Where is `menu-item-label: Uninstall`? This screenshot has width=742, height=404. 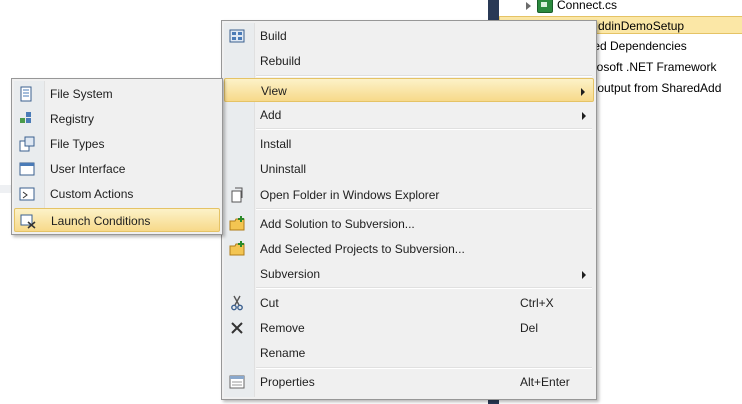
menu-item-label: Uninstall is located at coordinates (283, 169).